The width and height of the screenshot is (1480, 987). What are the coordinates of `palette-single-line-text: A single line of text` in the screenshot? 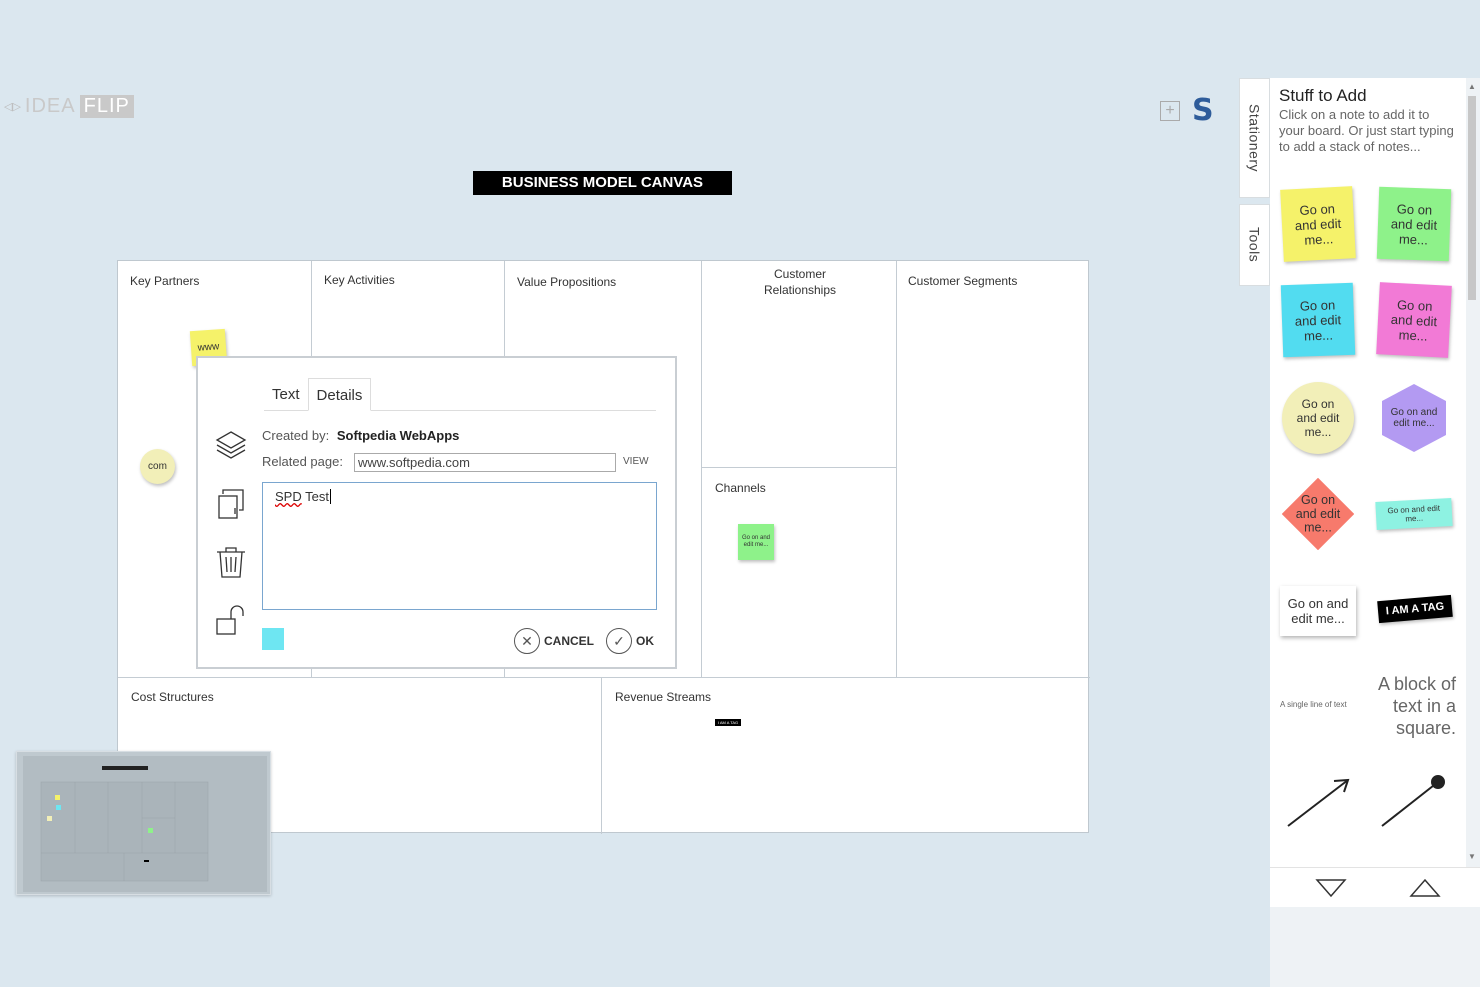 It's located at (1323, 704).